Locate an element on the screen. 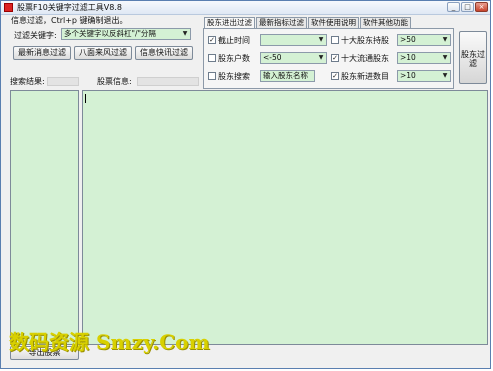 The width and height of the screenshot is (493, 371). keyword-label: 过滤关键字: is located at coordinates (35, 35).